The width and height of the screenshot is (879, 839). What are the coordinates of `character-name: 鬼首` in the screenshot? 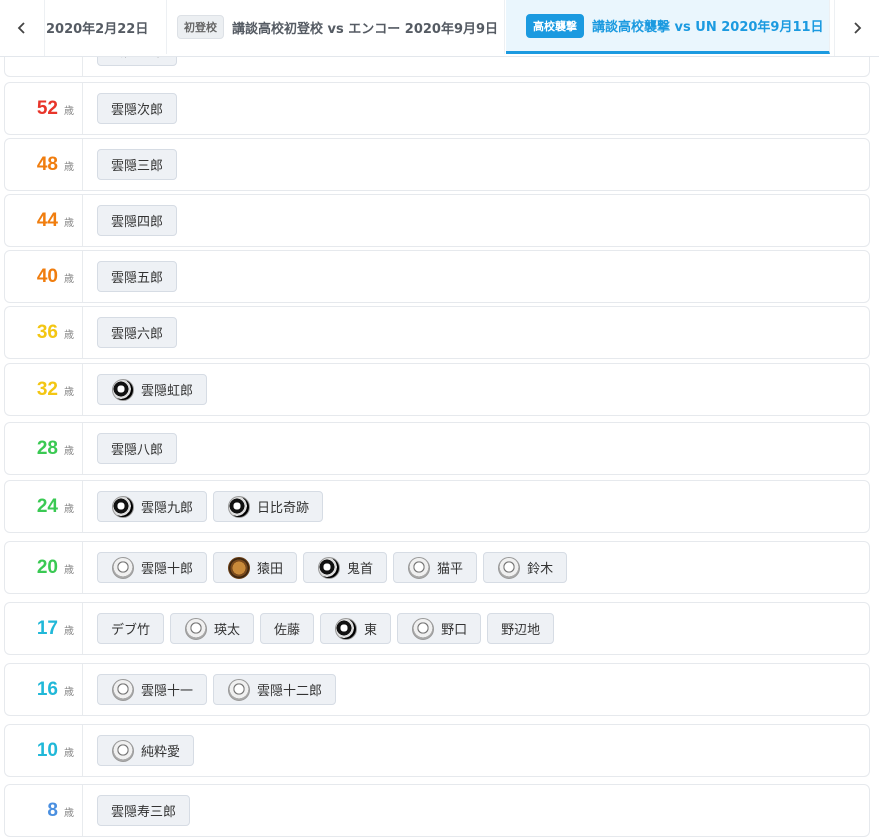 It's located at (360, 569).